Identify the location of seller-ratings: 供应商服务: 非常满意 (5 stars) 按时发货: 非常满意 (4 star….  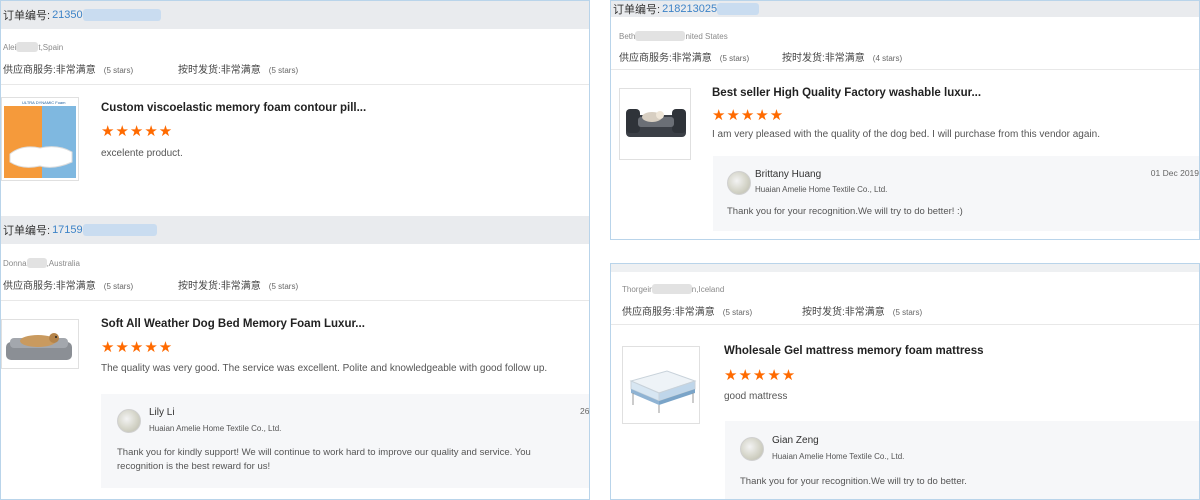
(760, 56).